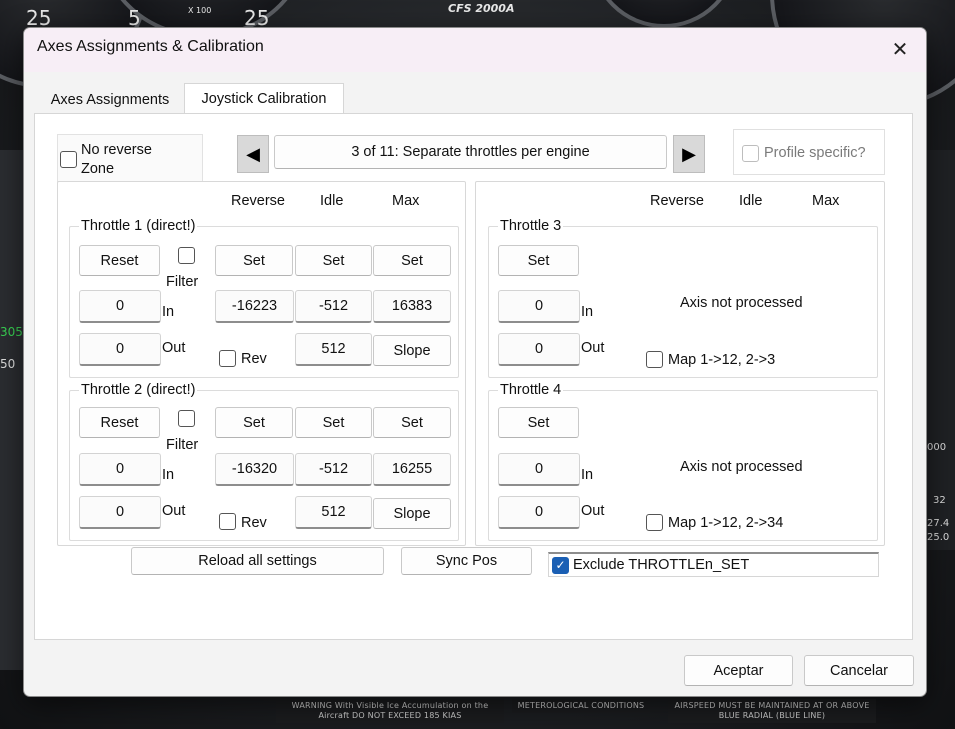 The image size is (955, 729). Describe the element at coordinates (587, 312) in the screenshot. I see `throttle3-in-label: In` at that location.